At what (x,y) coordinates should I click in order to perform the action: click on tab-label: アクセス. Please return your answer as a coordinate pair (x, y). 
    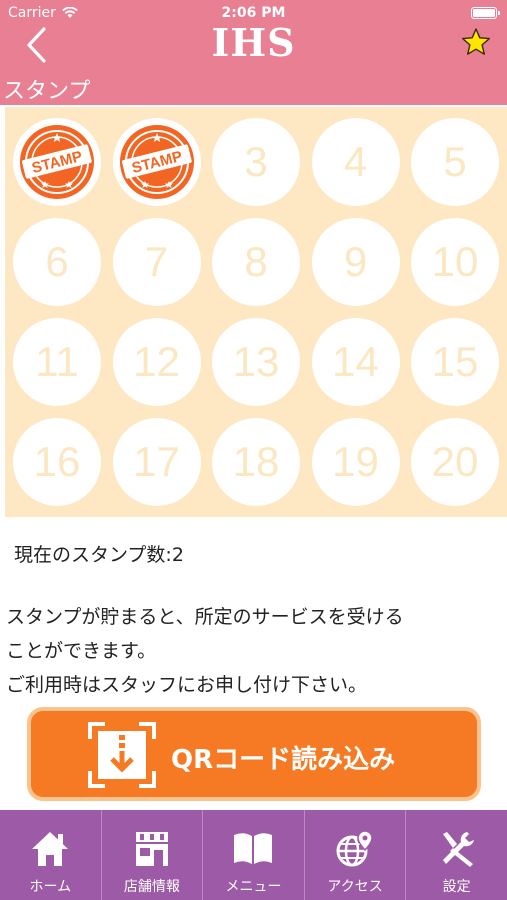
    Looking at the image, I should click on (355, 887).